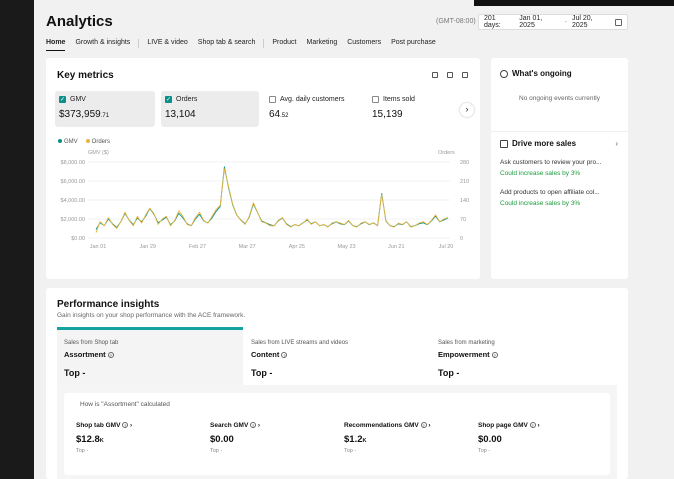  Describe the element at coordinates (413, 45) in the screenshot. I see `nav-post-purchase: Post purchase` at that location.